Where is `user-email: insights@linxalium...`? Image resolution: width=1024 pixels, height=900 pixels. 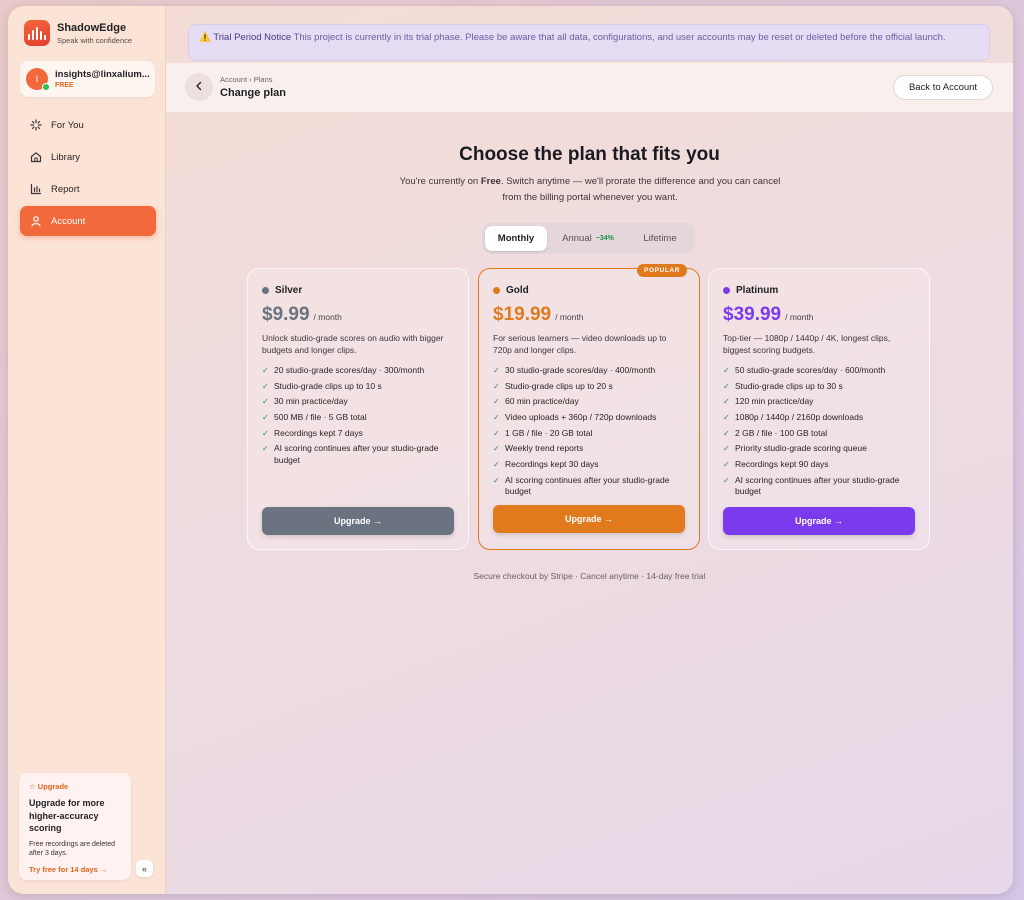 user-email: insights@linxalium... is located at coordinates (102, 74).